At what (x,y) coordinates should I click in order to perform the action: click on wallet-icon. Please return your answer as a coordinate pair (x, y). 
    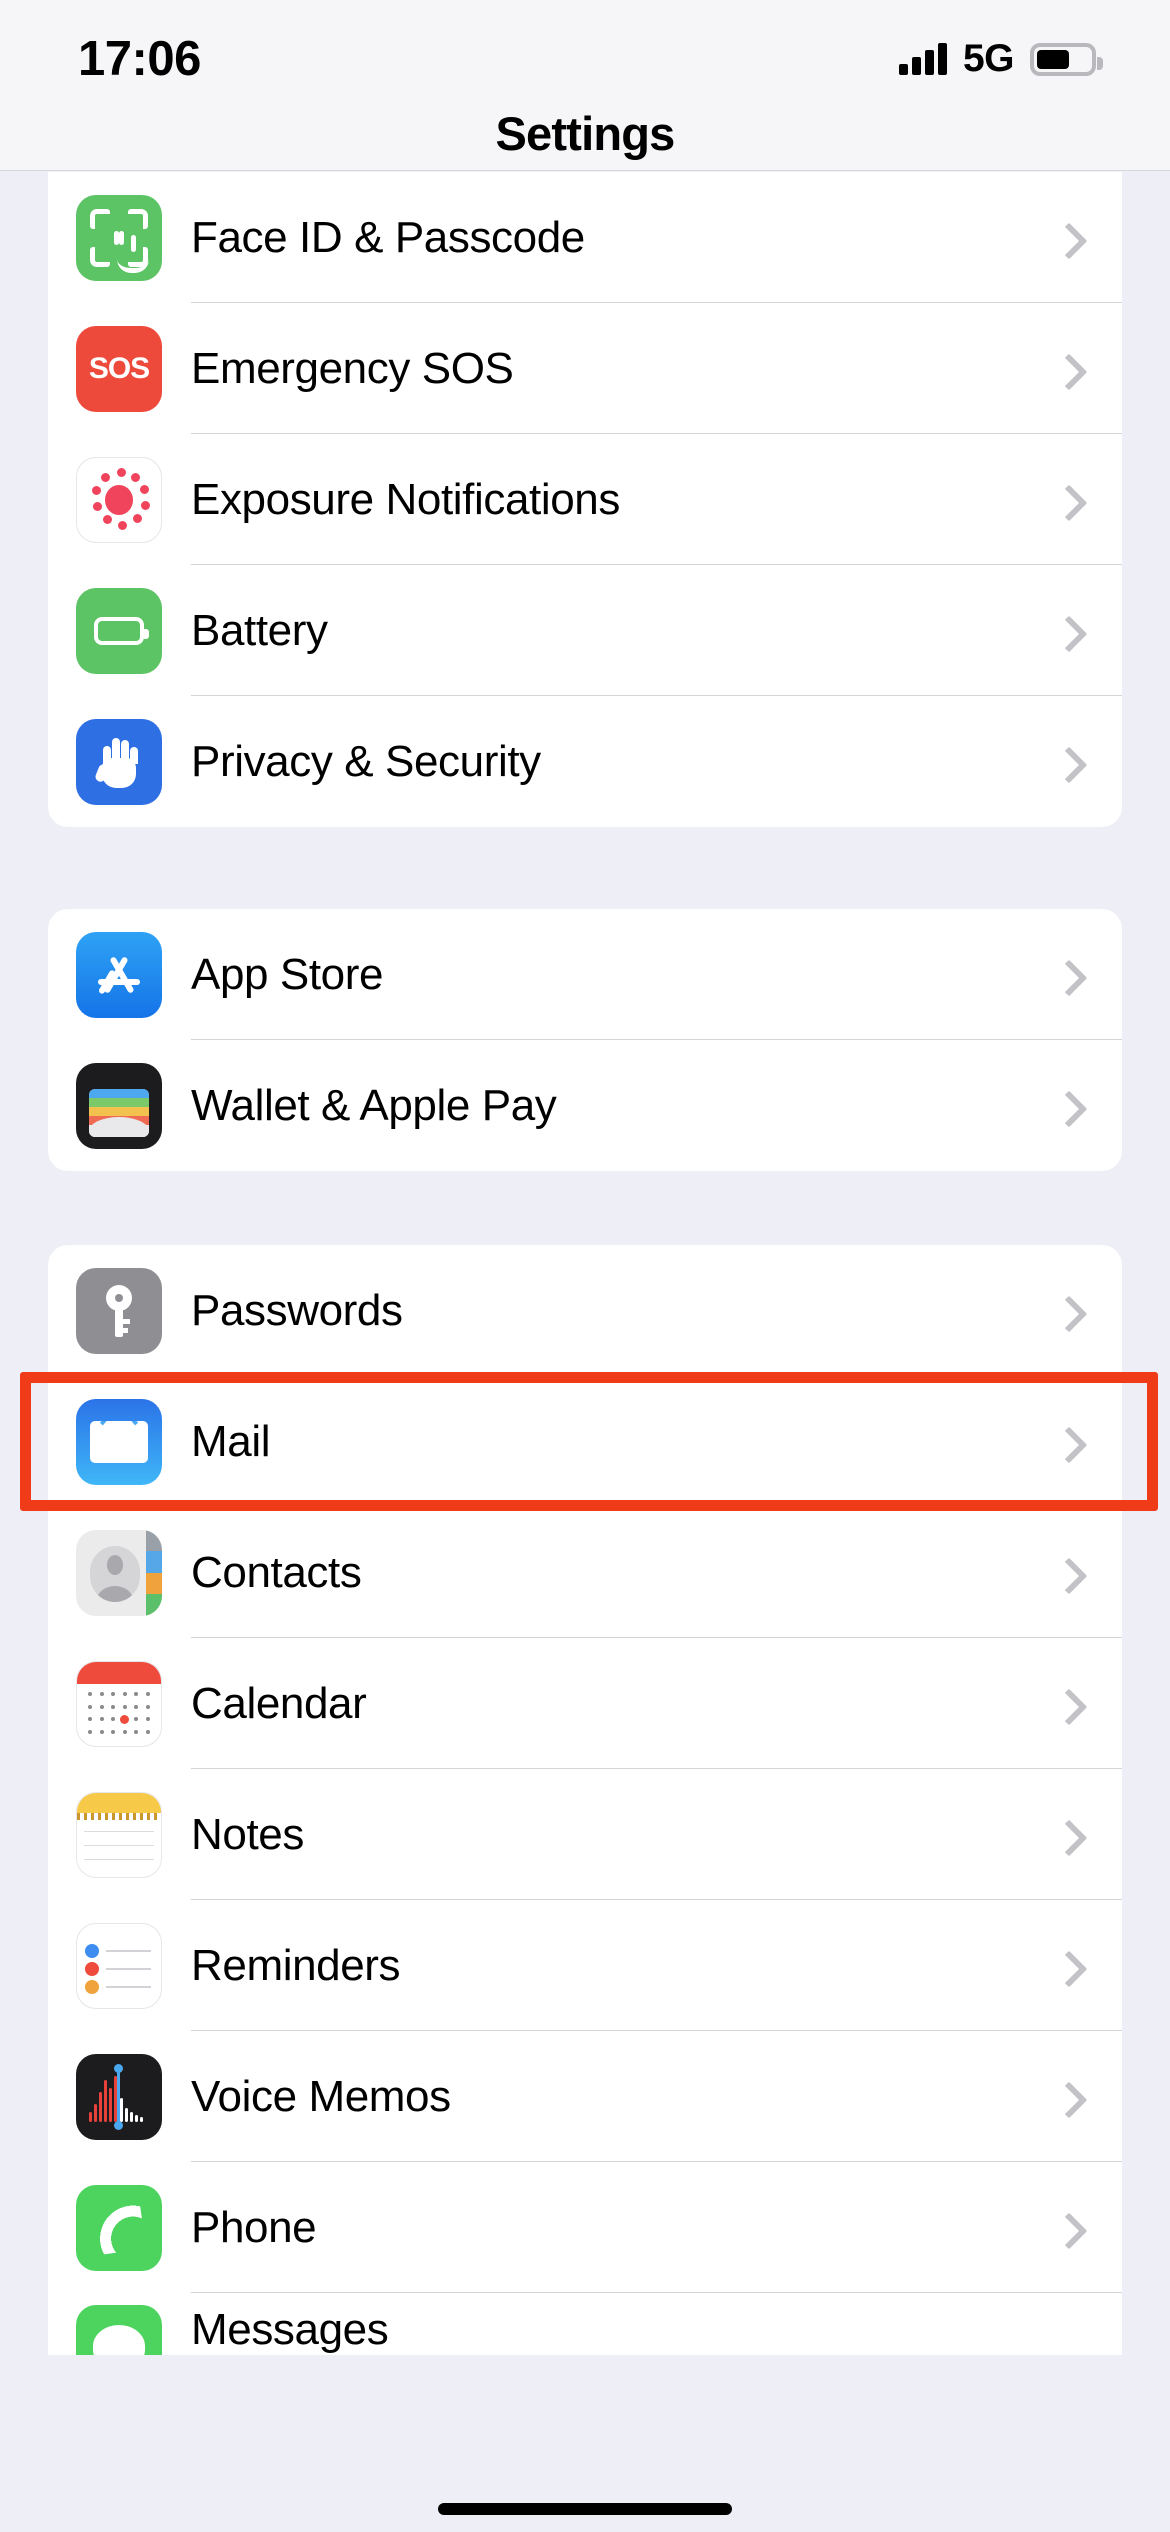
    Looking at the image, I should click on (119, 1105).